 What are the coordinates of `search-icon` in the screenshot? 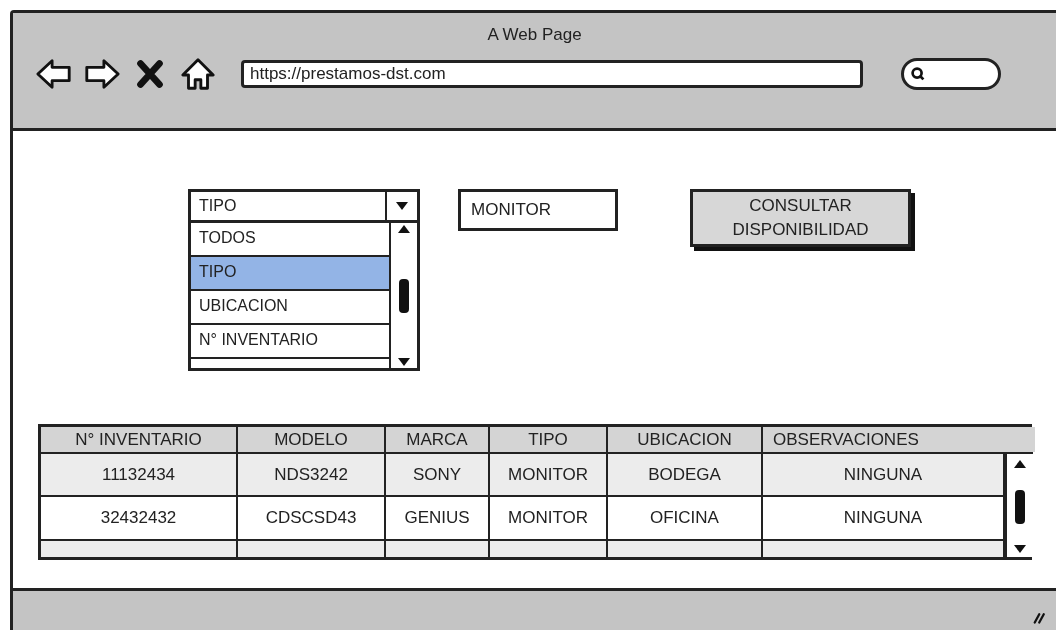 It's located at (918, 74).